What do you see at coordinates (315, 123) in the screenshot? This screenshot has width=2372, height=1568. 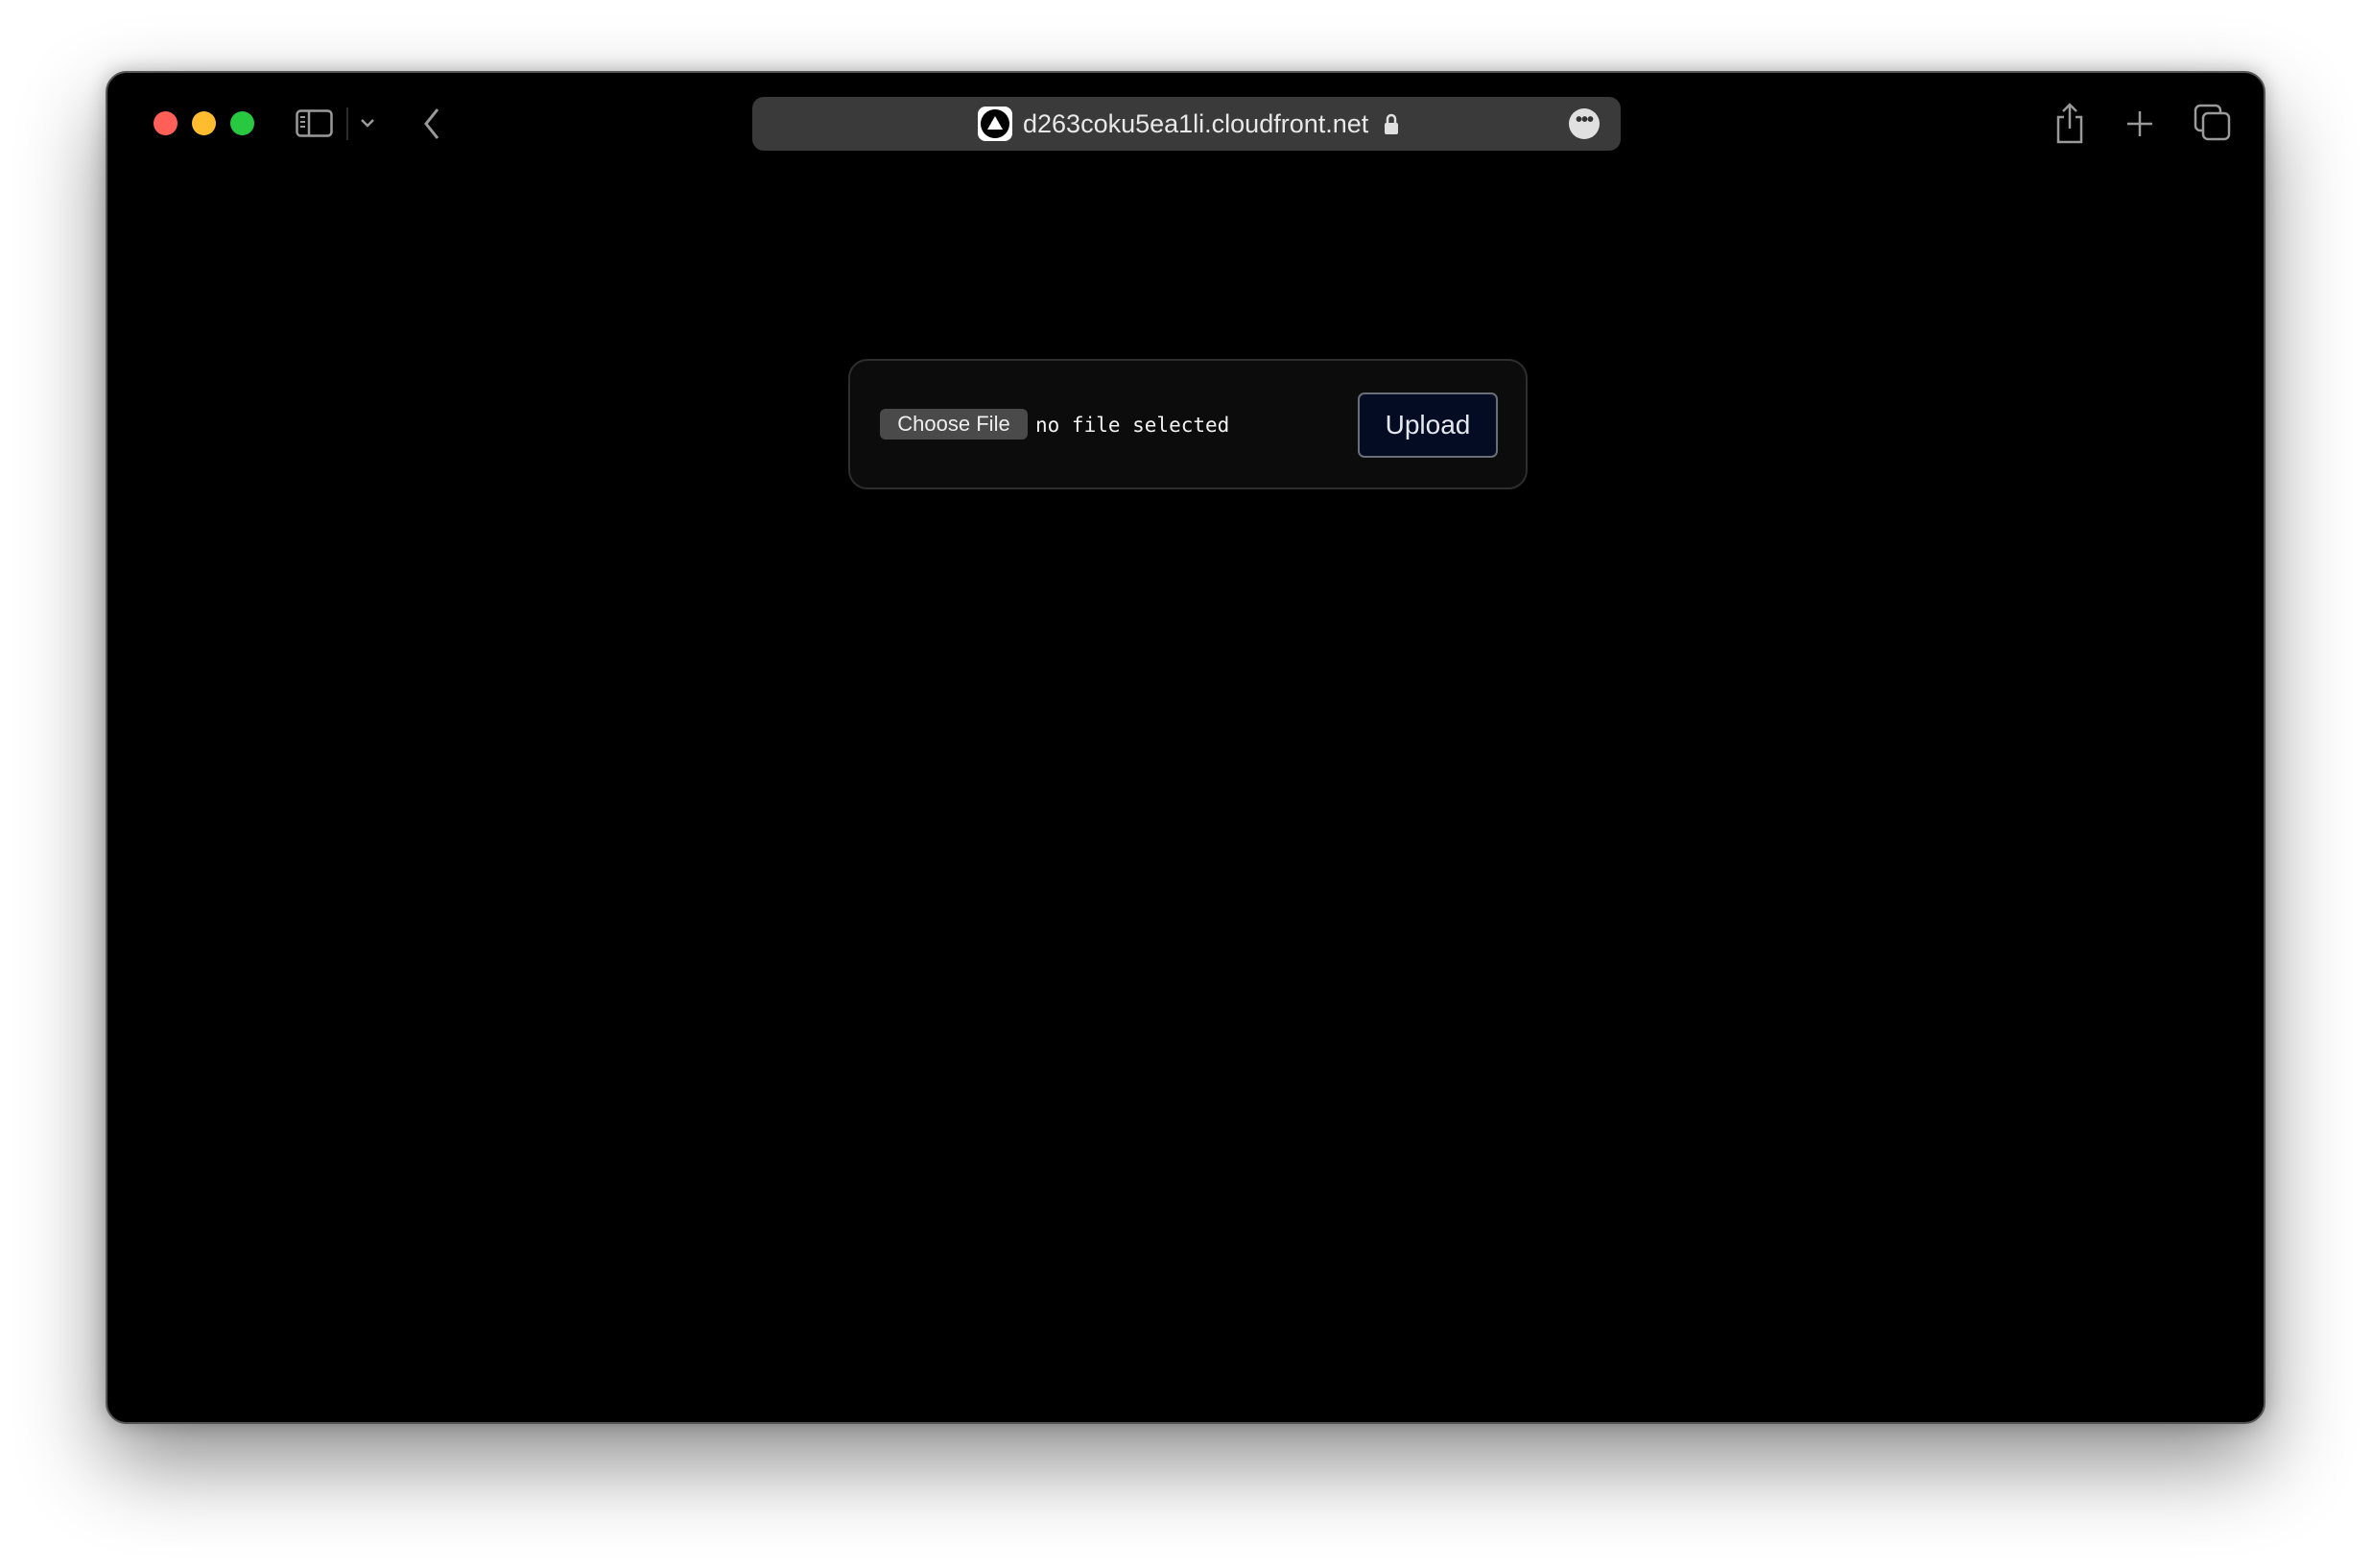 I see `sidebar-icon` at bounding box center [315, 123].